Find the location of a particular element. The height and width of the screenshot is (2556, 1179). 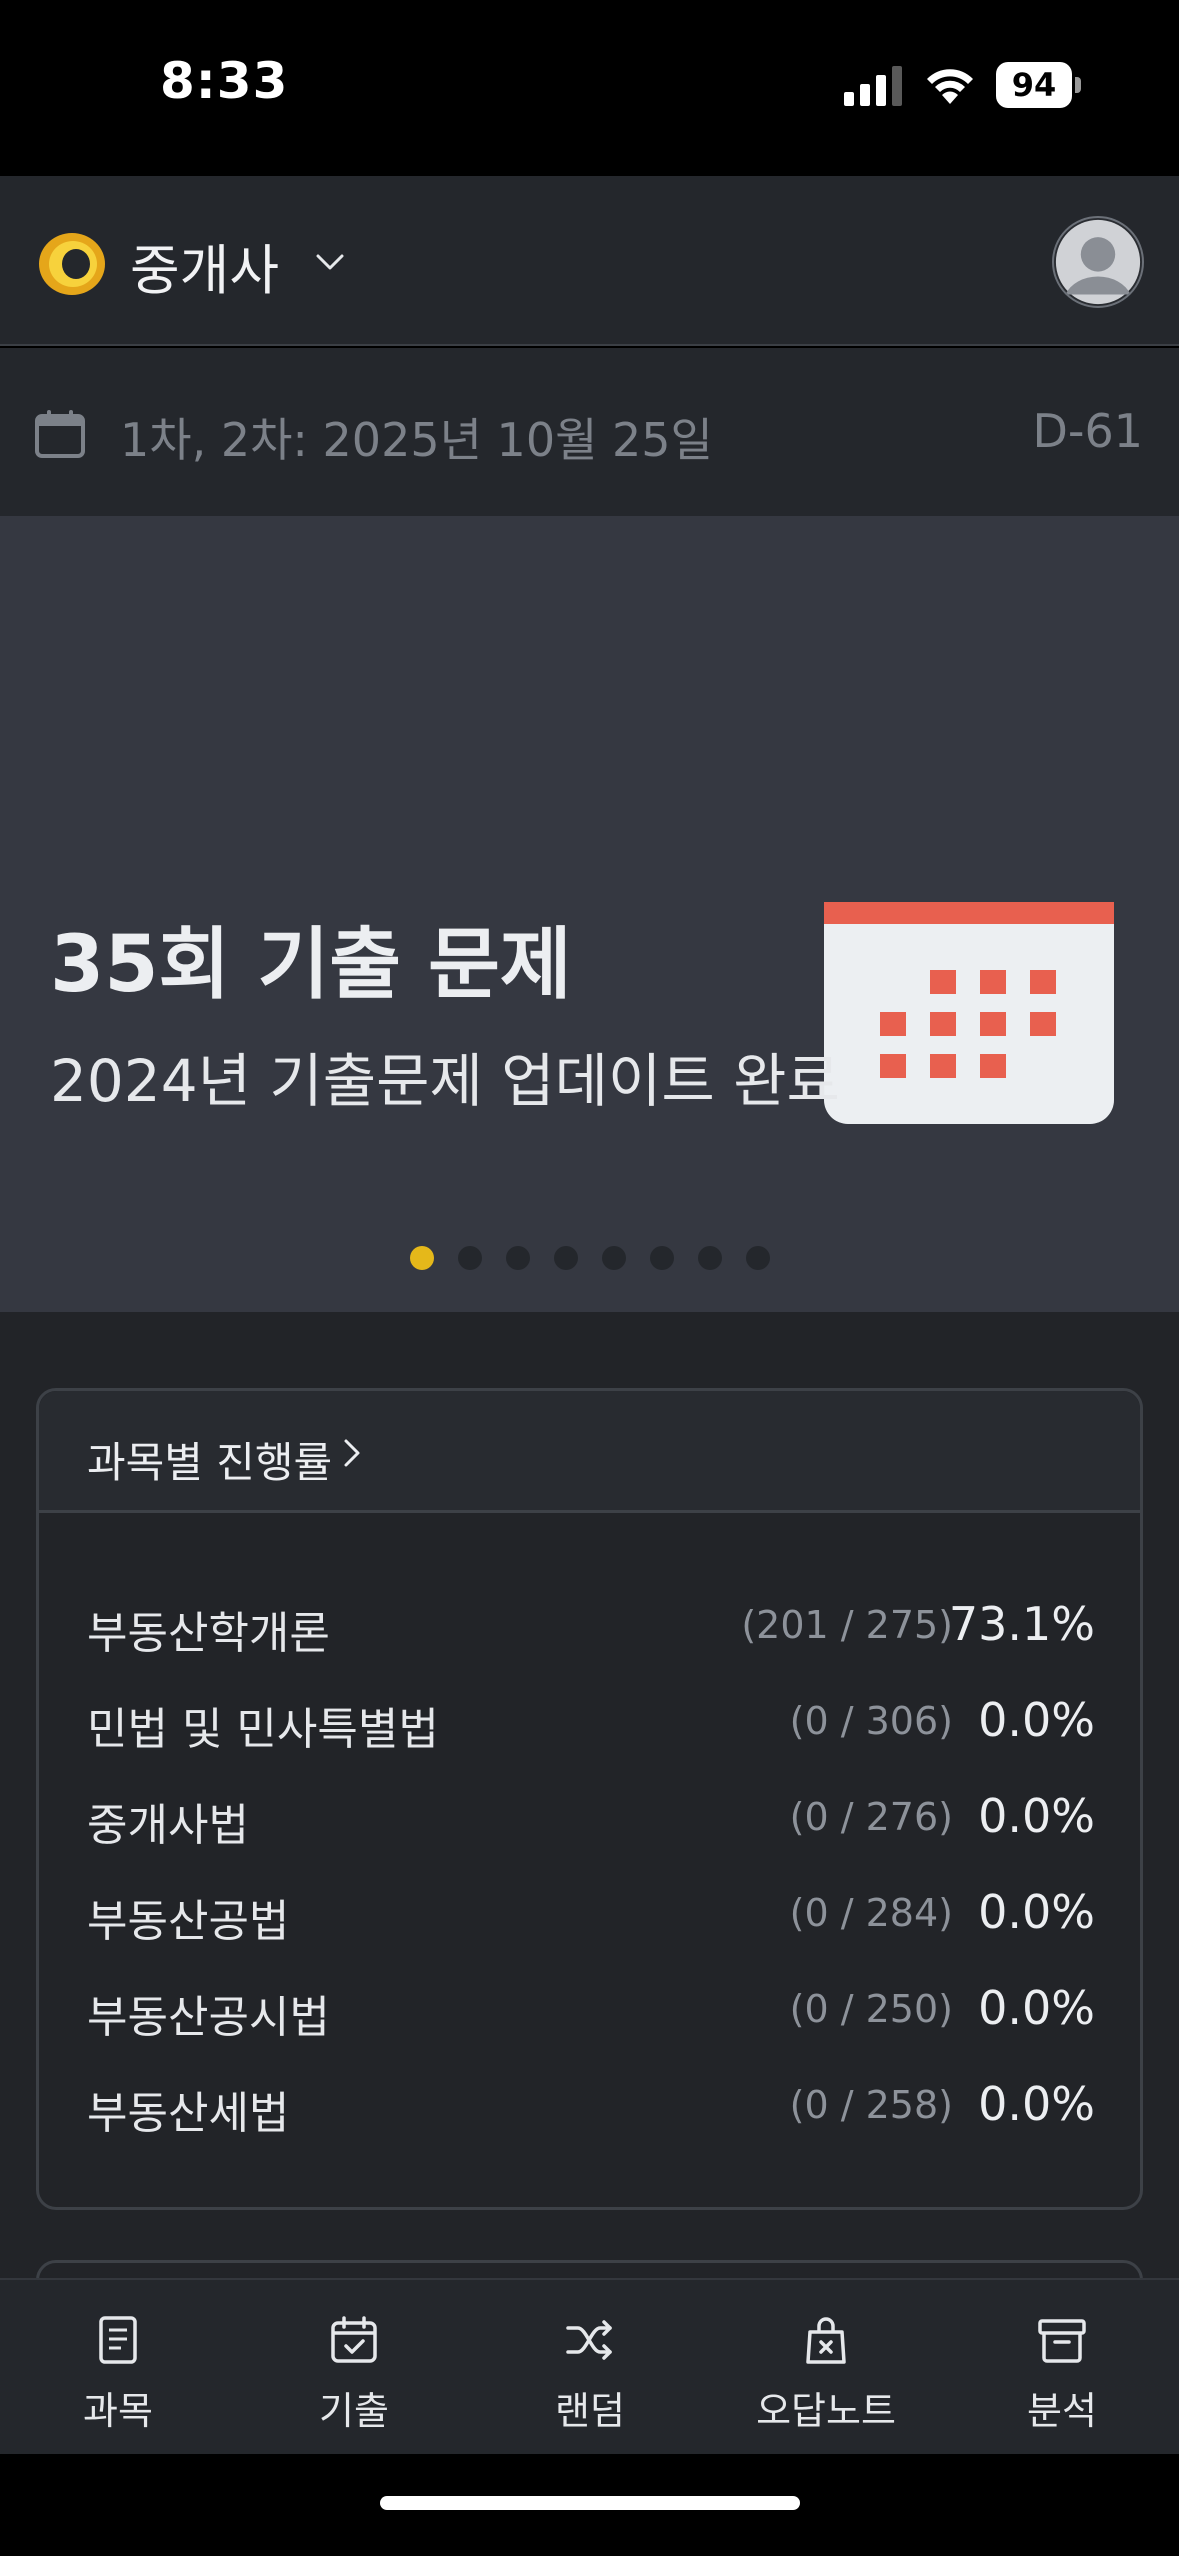

app-logo-icon is located at coordinates (72, 264).